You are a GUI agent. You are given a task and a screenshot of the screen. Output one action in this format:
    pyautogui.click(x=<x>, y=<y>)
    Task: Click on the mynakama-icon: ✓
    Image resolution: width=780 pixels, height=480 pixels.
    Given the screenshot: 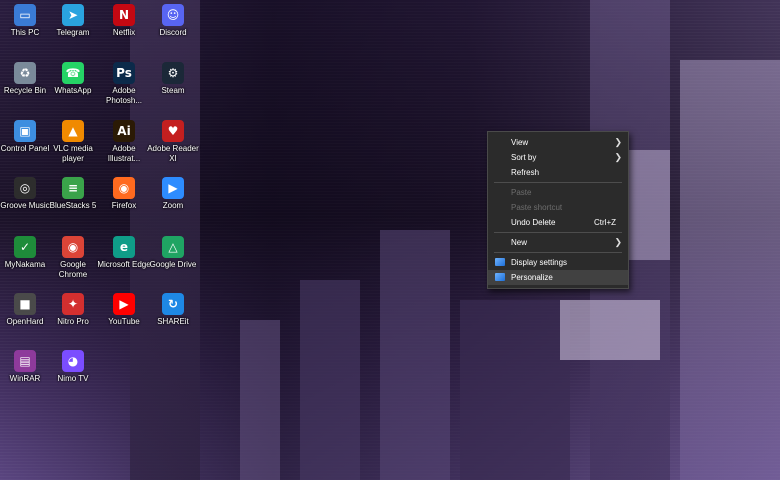 What is the action you would take?
    pyautogui.click(x=25, y=247)
    